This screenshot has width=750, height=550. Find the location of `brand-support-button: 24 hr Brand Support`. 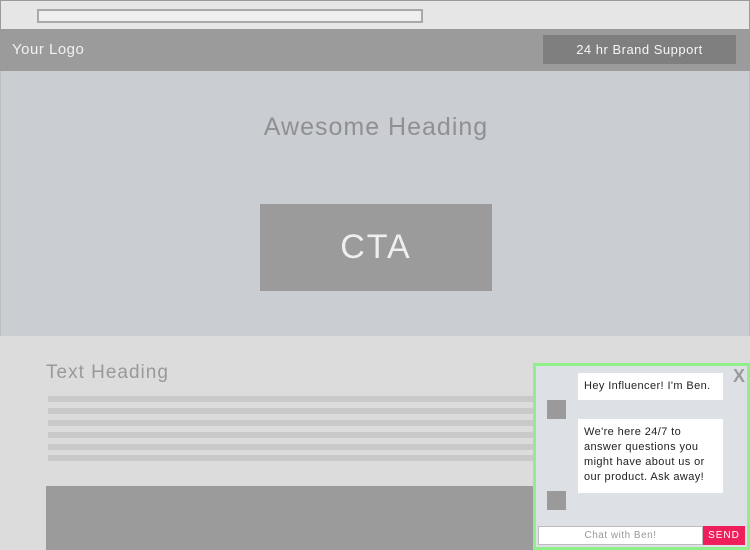

brand-support-button: 24 hr Brand Support is located at coordinates (639, 49).